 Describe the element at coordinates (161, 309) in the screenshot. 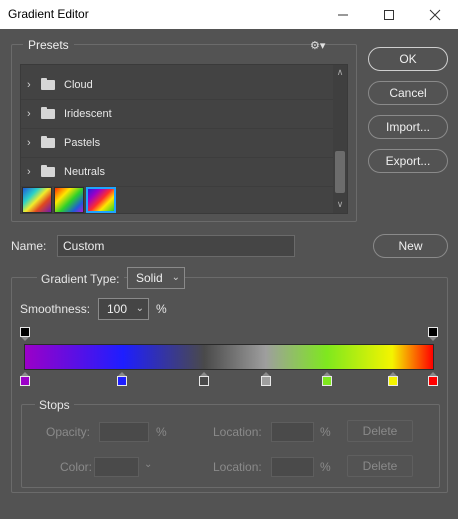

I see `smoothness-unit: %` at that location.